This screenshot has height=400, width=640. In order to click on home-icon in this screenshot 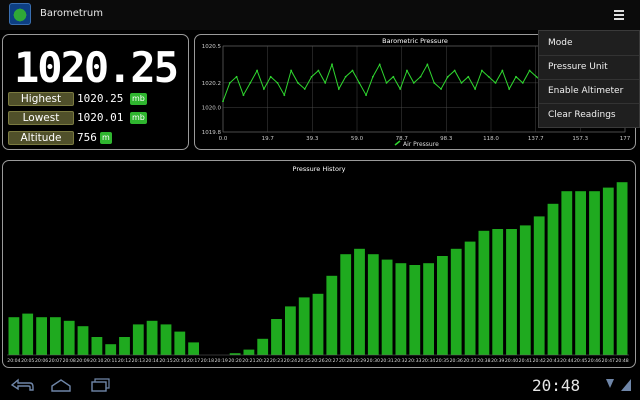, I will do `click(61, 385)`.